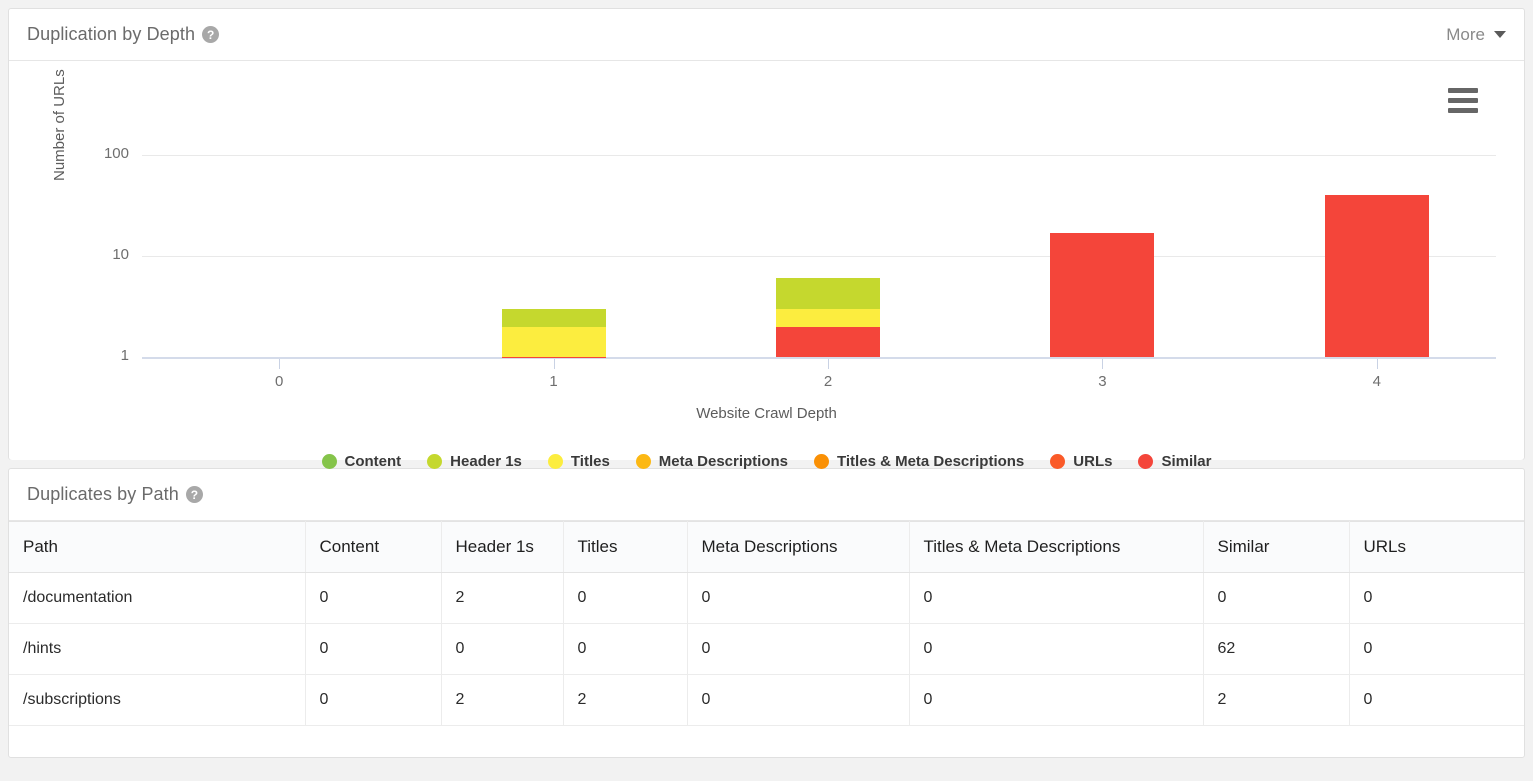 Image resolution: width=1533 pixels, height=781 pixels. What do you see at coordinates (116, 153) in the screenshot?
I see `y-tick-label: 100` at bounding box center [116, 153].